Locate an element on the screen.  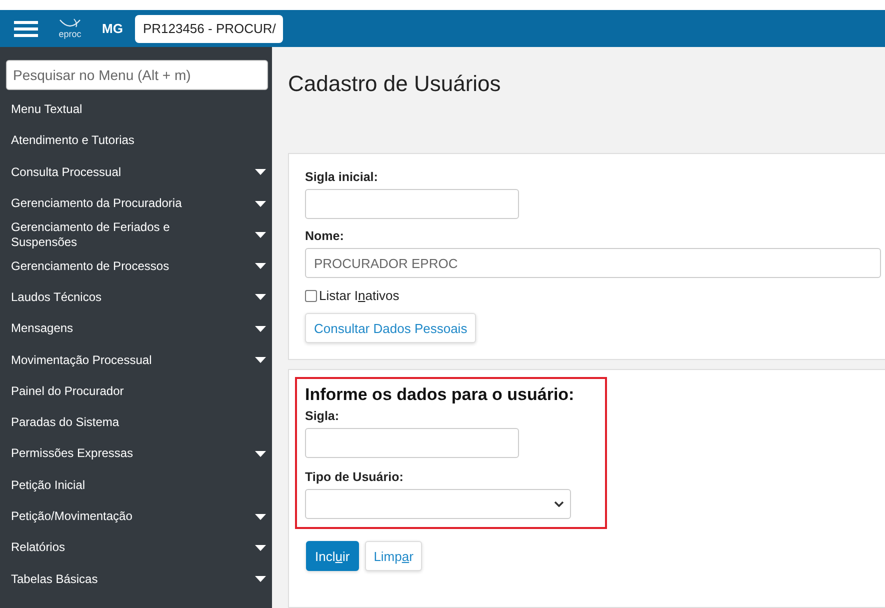
clear-button: Limpar is located at coordinates (393, 556).